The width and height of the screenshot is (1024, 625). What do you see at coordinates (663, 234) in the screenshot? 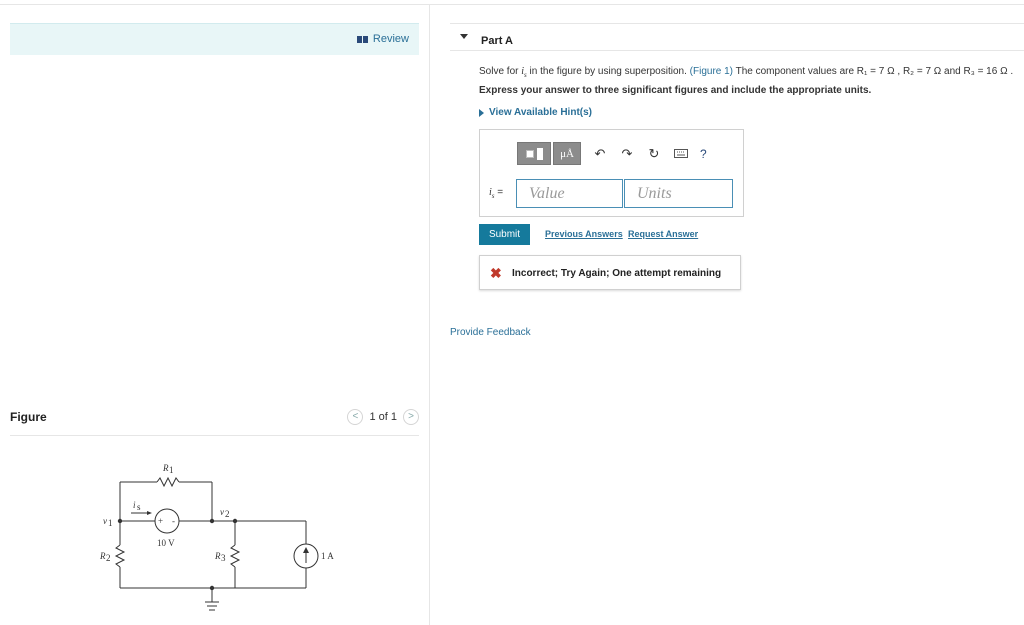
I see `request-answer-link: Request Answer` at bounding box center [663, 234].